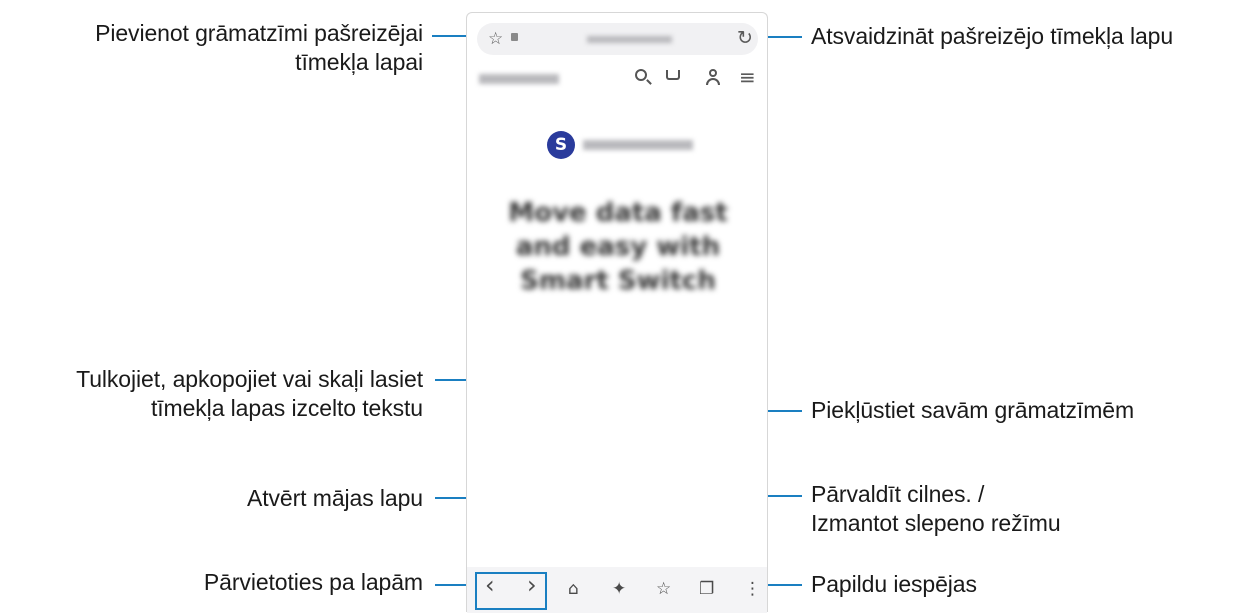 The height and width of the screenshot is (613, 1247). I want to click on bookmarks-icon: ☆, so click(663, 589).